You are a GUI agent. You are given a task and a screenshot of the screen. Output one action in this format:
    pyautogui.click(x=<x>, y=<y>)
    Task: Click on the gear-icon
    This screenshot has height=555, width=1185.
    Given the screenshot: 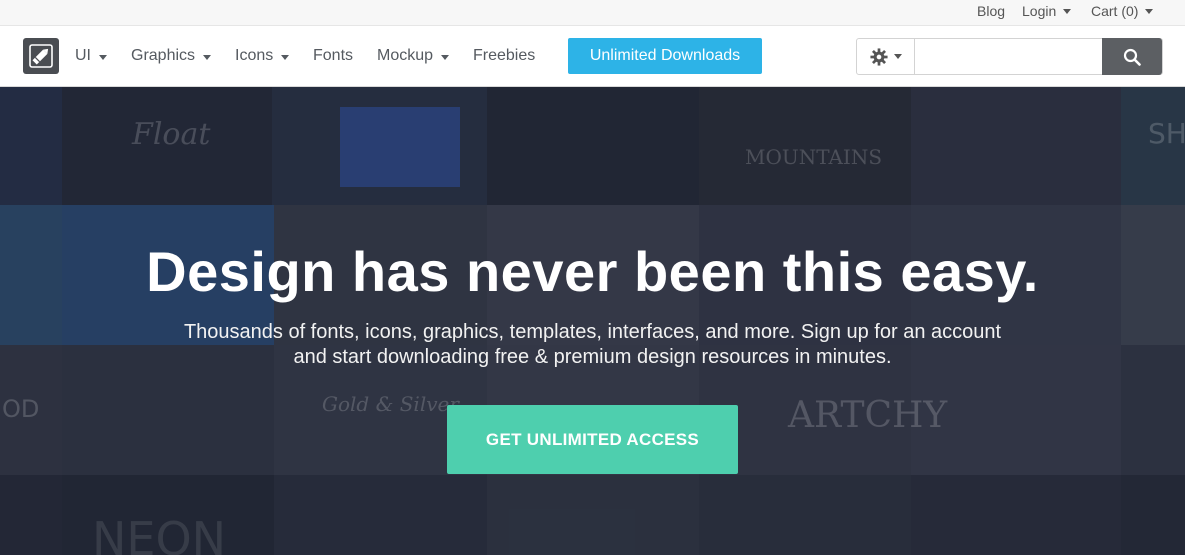 What is the action you would take?
    pyautogui.click(x=878, y=56)
    